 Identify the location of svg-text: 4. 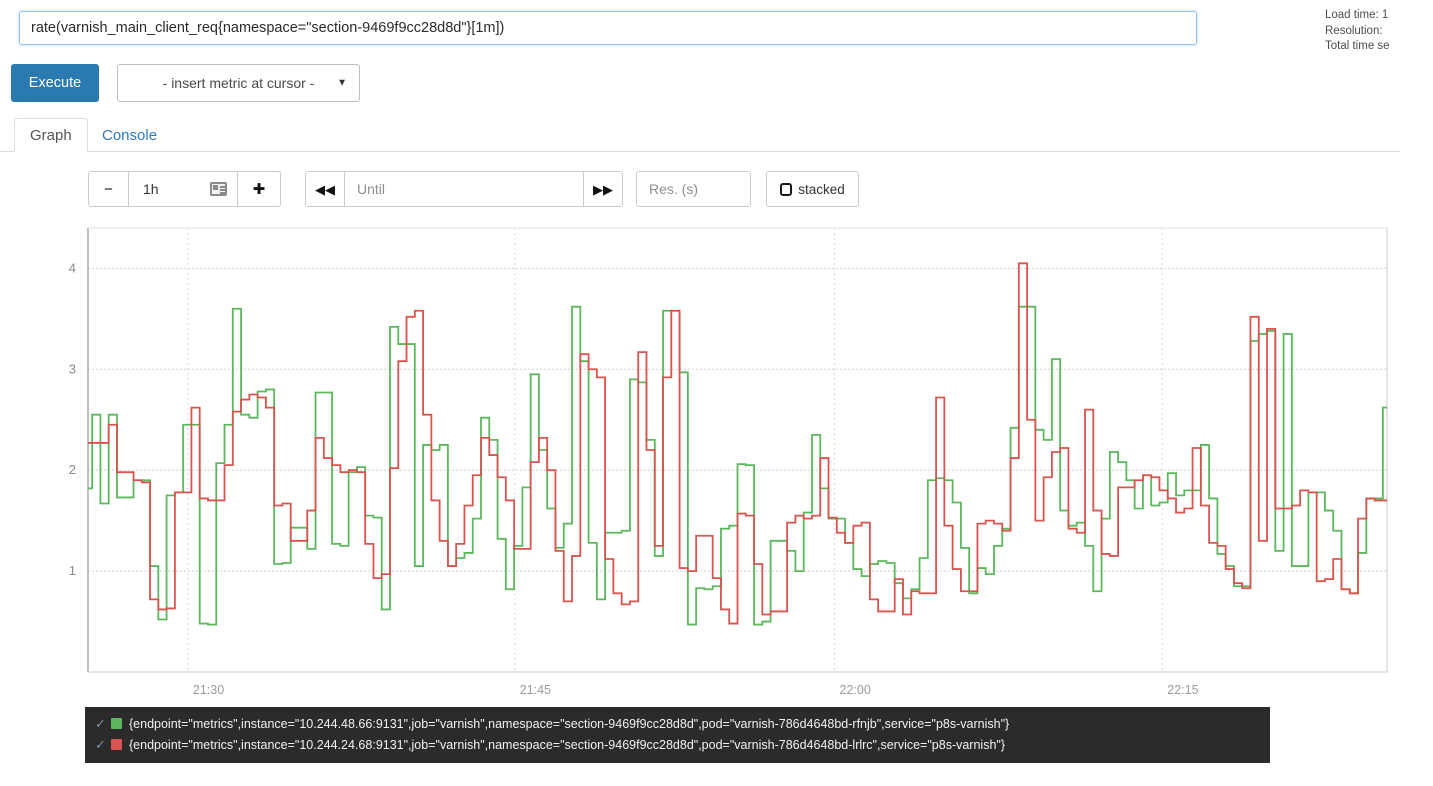
(72, 267).